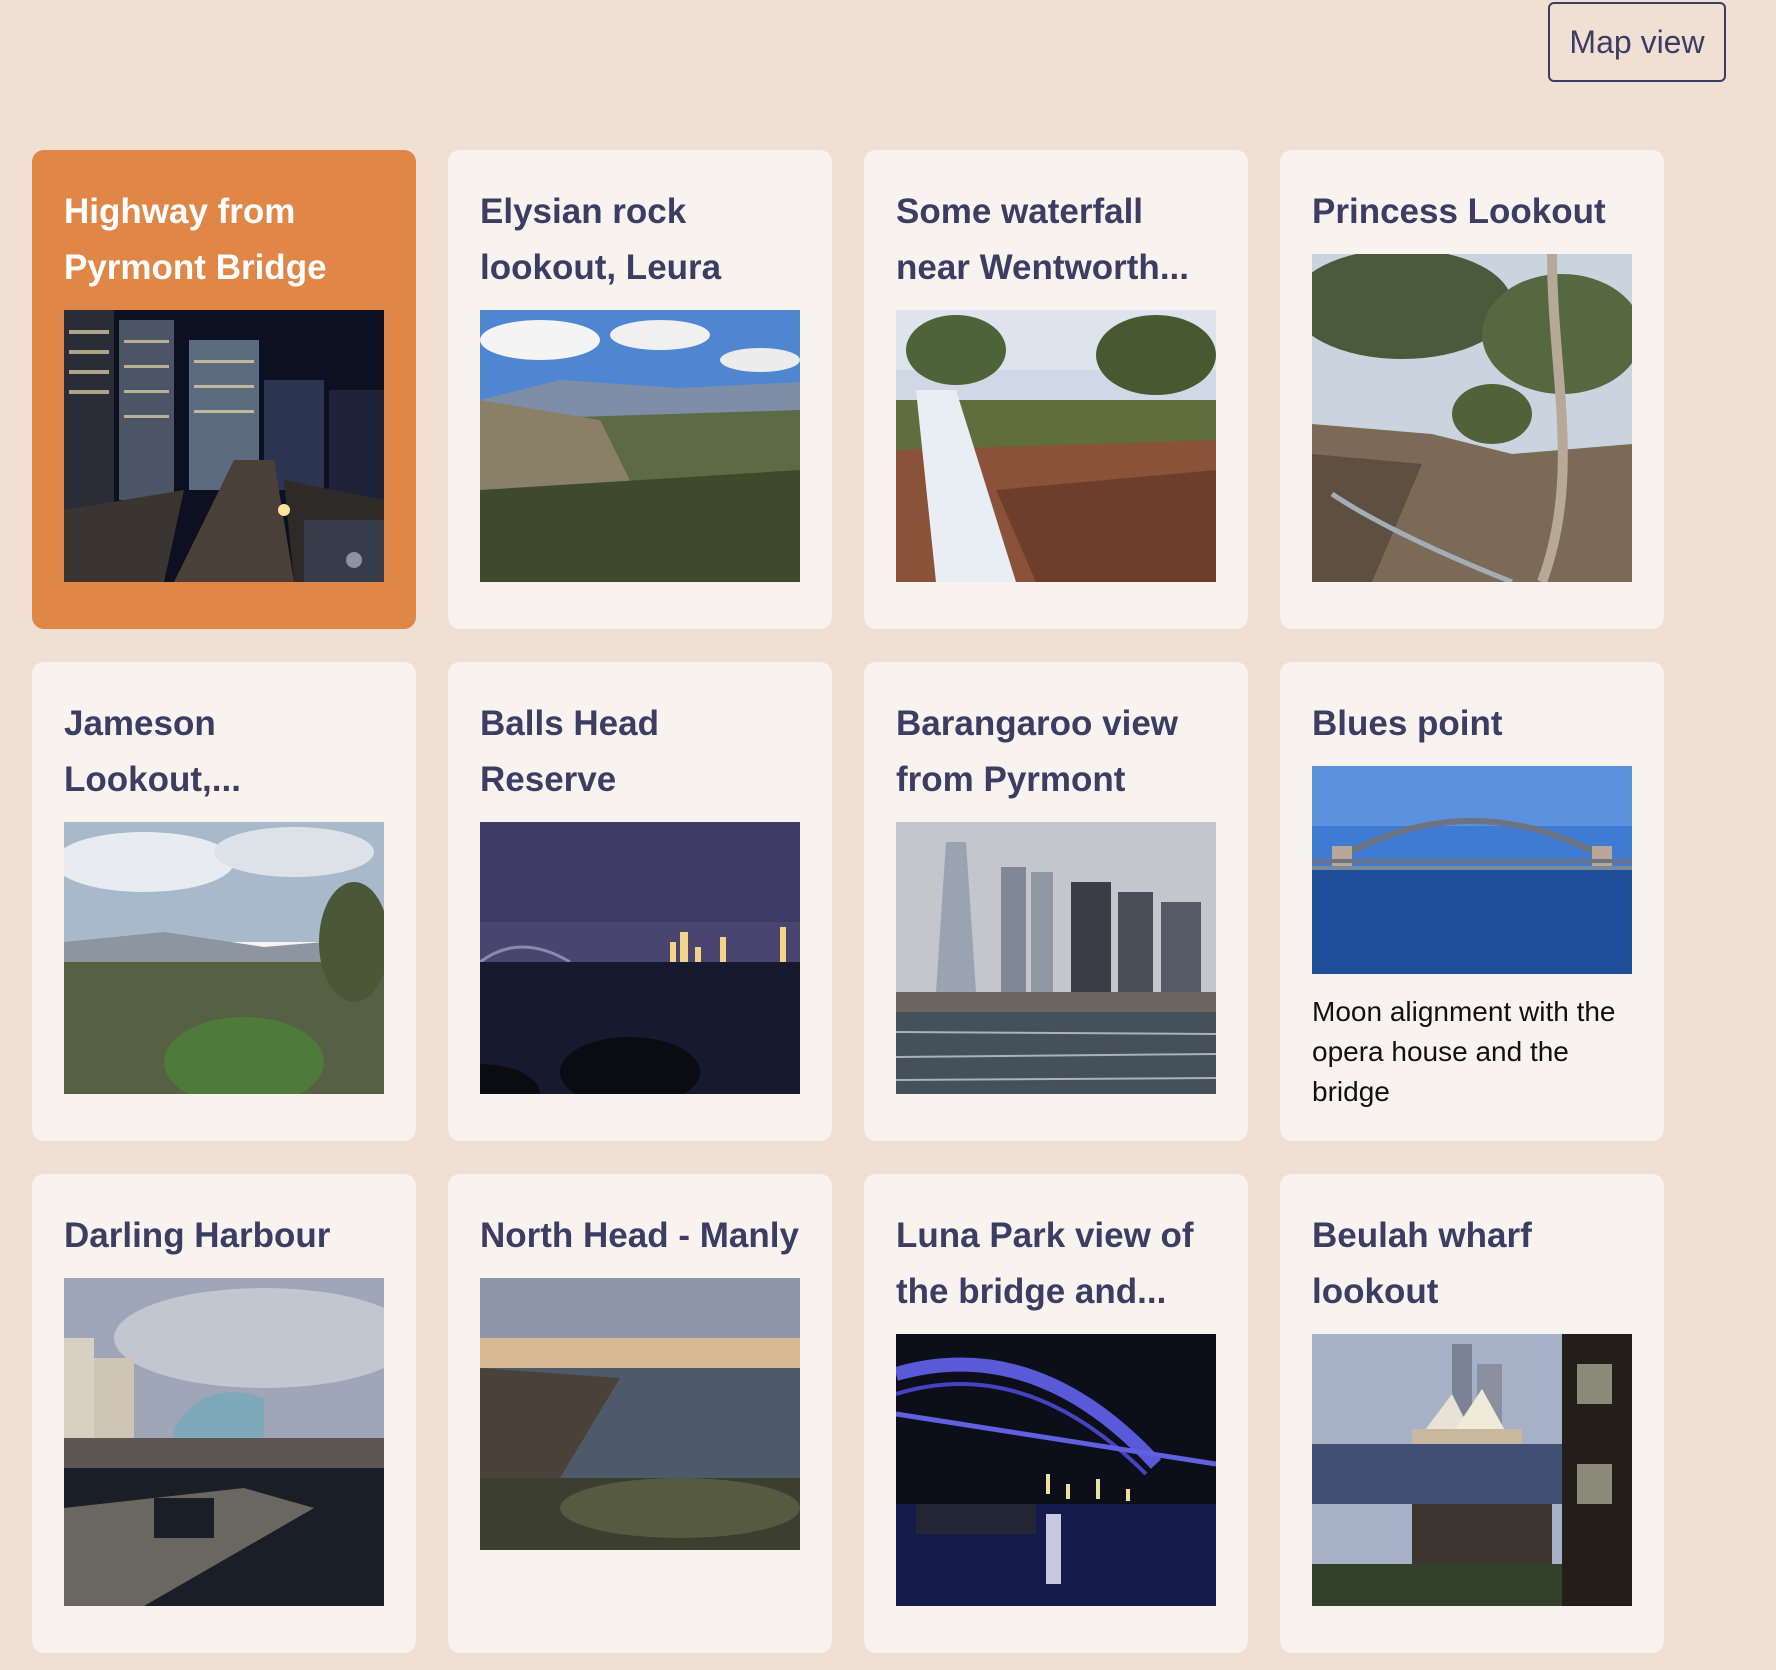 This screenshot has height=1670, width=1776. Describe the element at coordinates (1459, 211) in the screenshot. I see `card-title: Princess Lookout` at that location.